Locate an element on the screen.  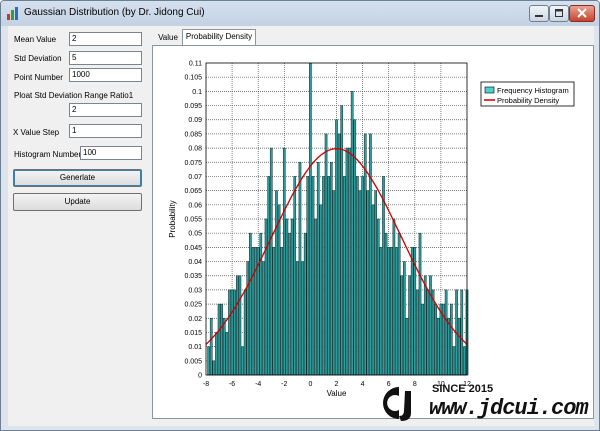
maximize-icon is located at coordinates (559, 13).